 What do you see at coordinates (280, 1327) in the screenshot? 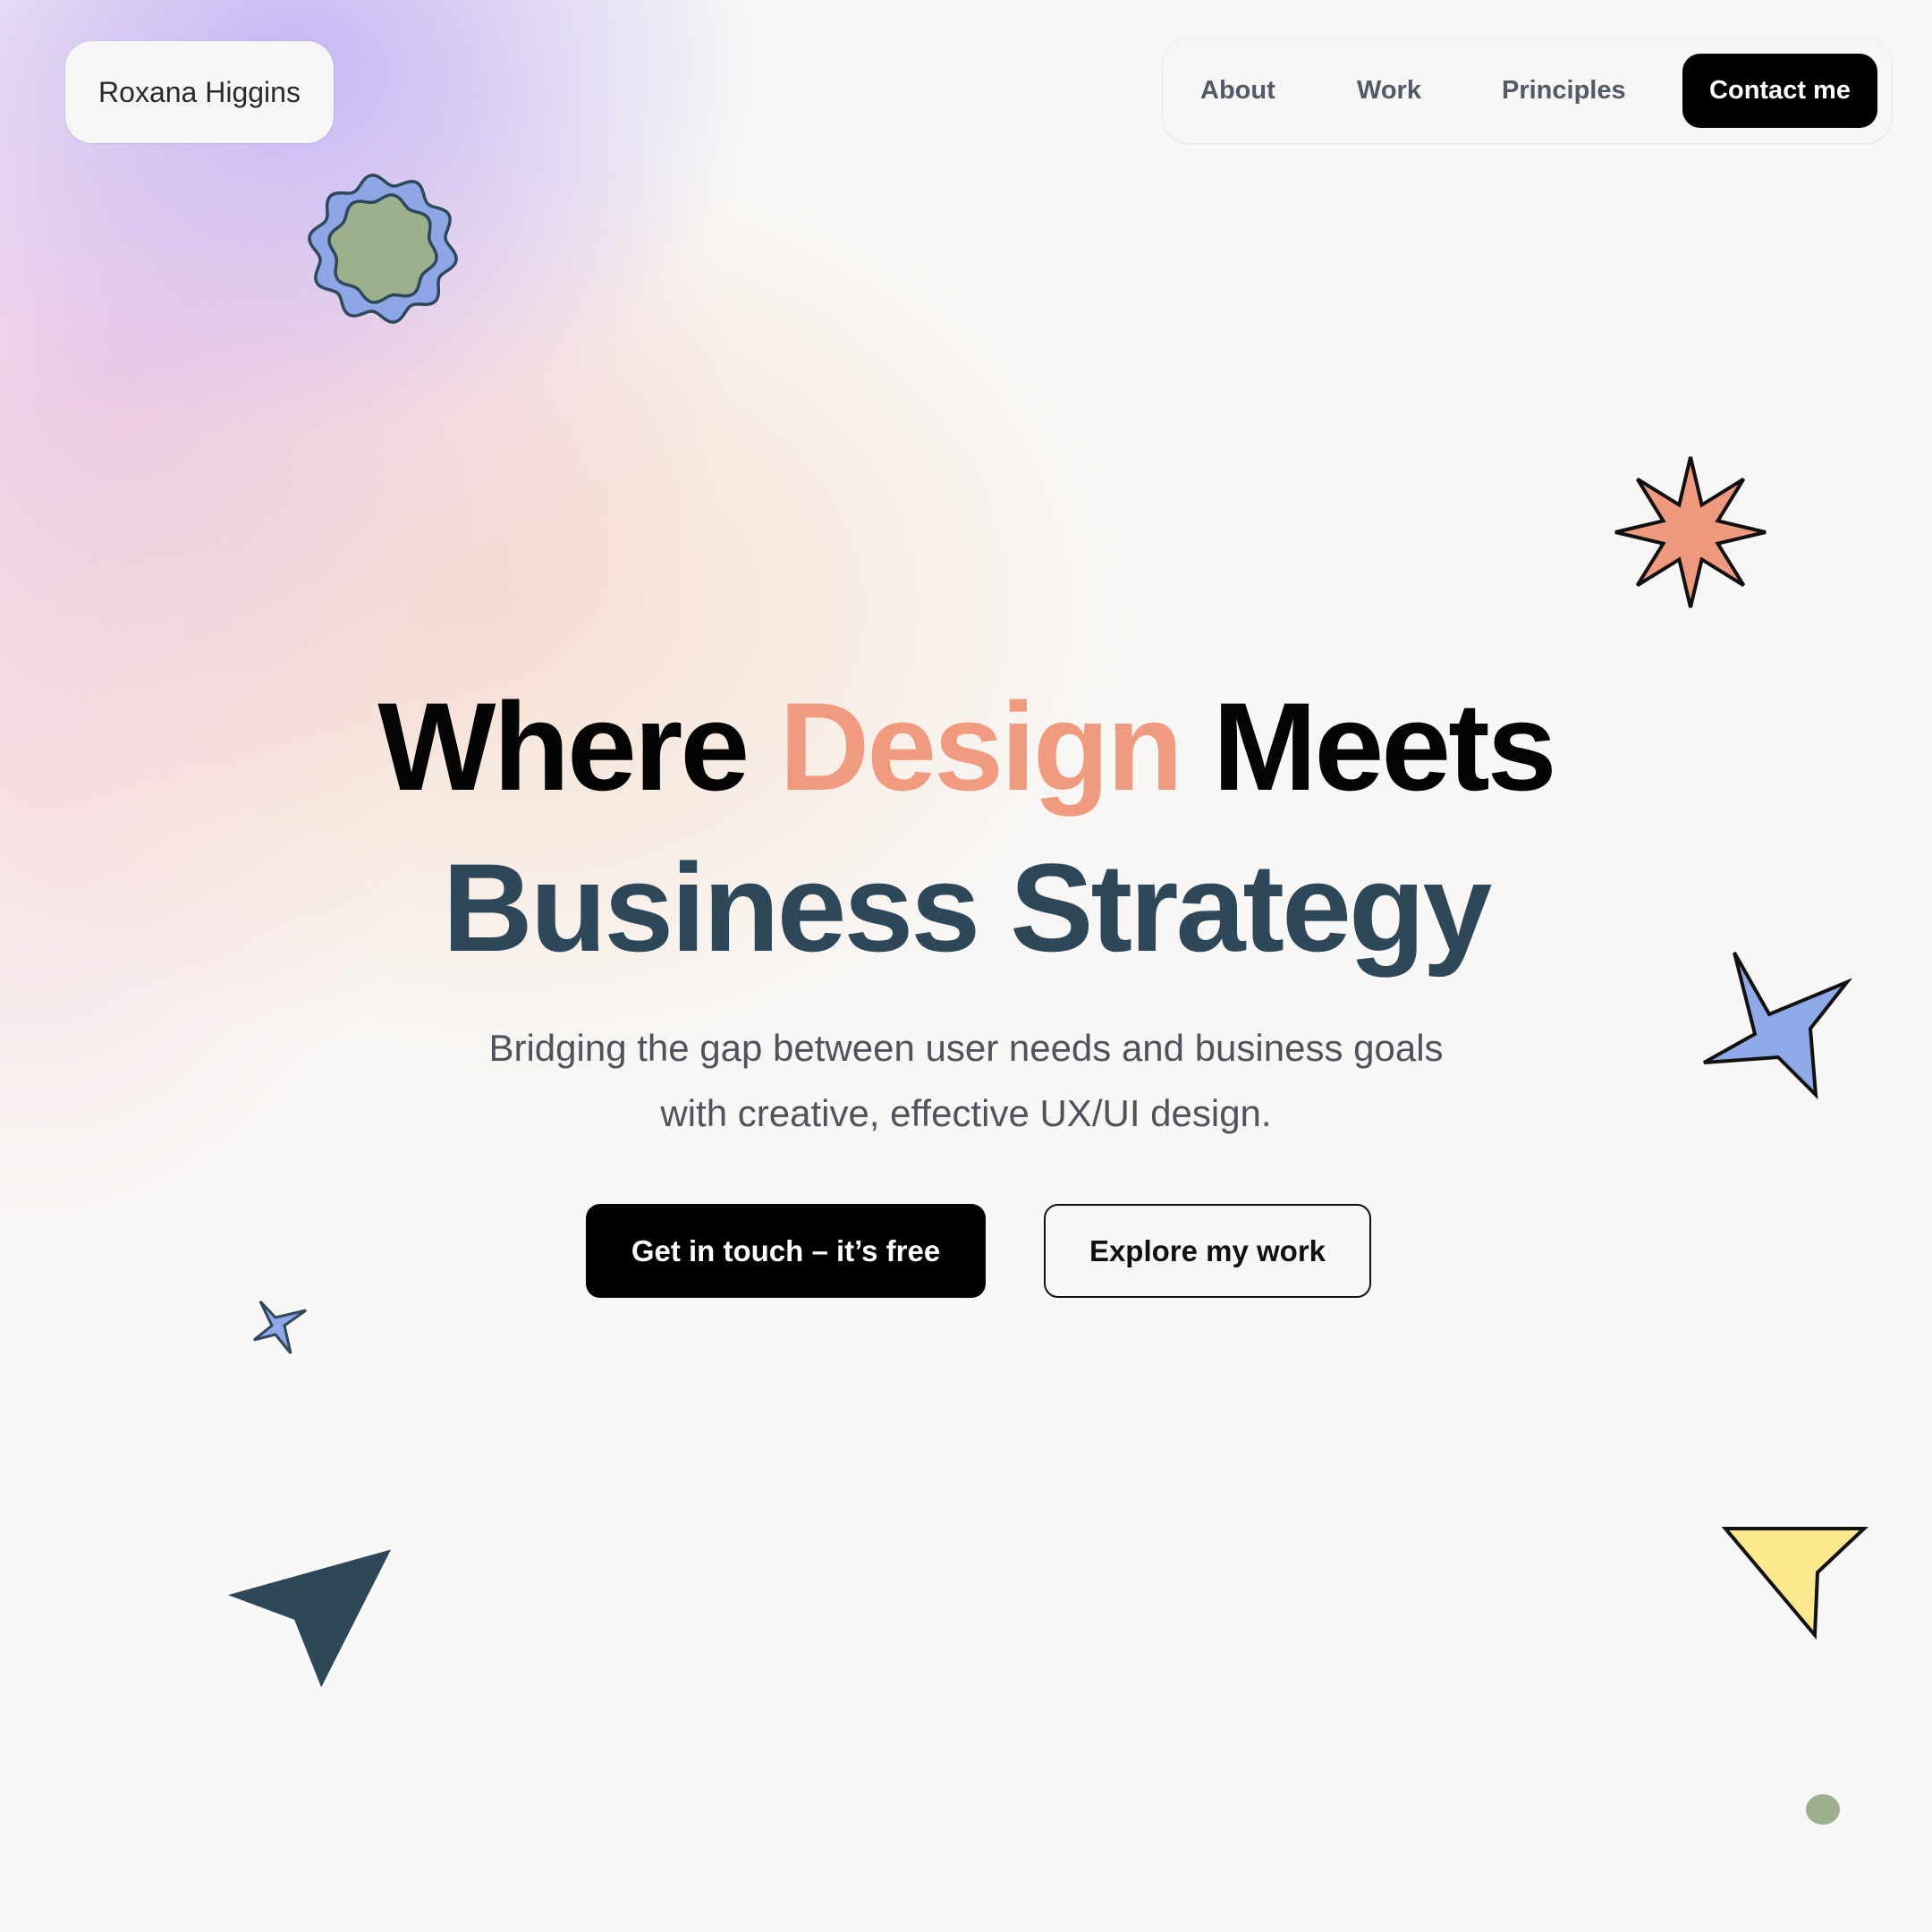
I see `small-star-icon` at bounding box center [280, 1327].